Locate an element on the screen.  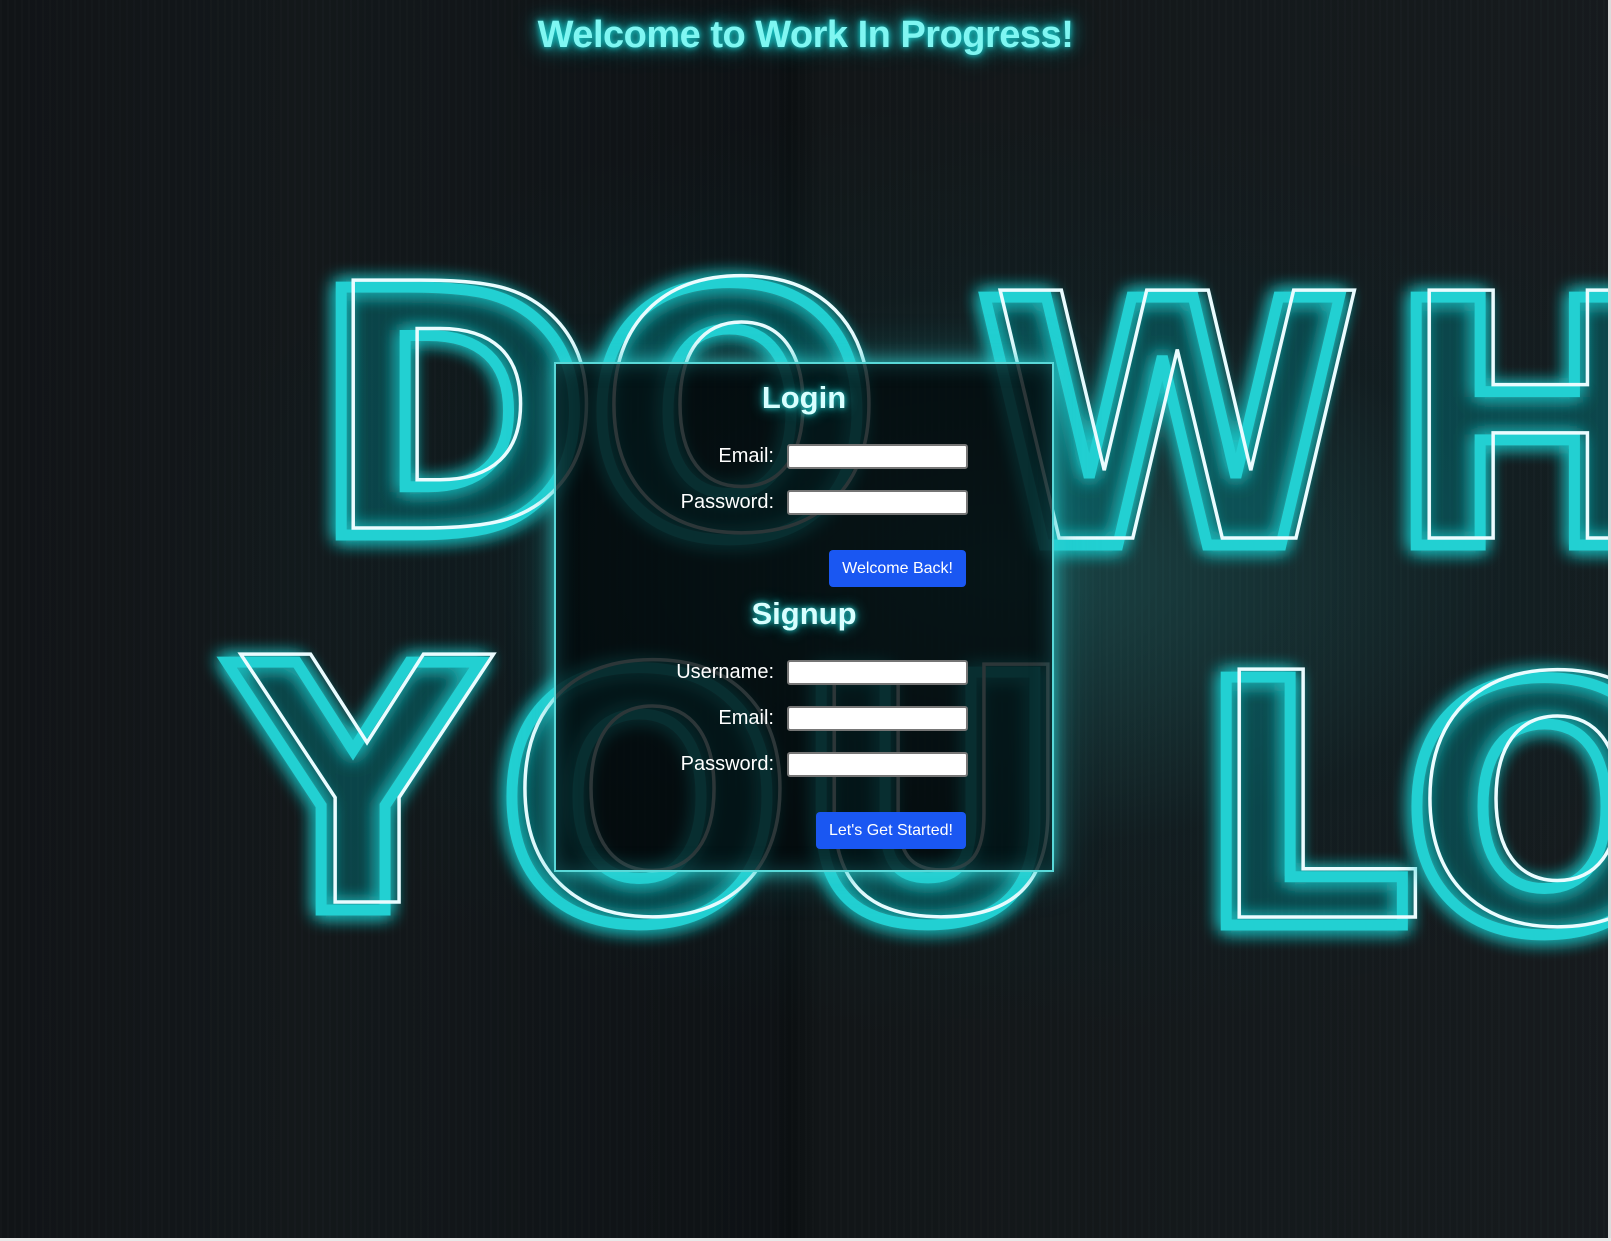
neon-letter-core: H is located at coordinates (1504, 421).